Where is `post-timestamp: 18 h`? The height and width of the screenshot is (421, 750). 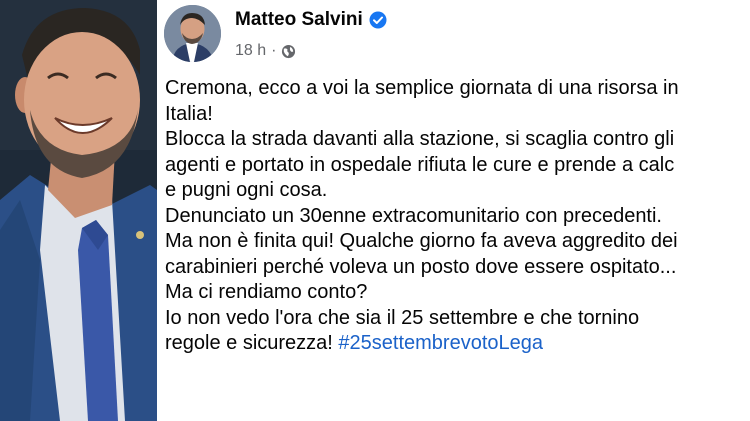
post-timestamp: 18 h is located at coordinates (250, 51).